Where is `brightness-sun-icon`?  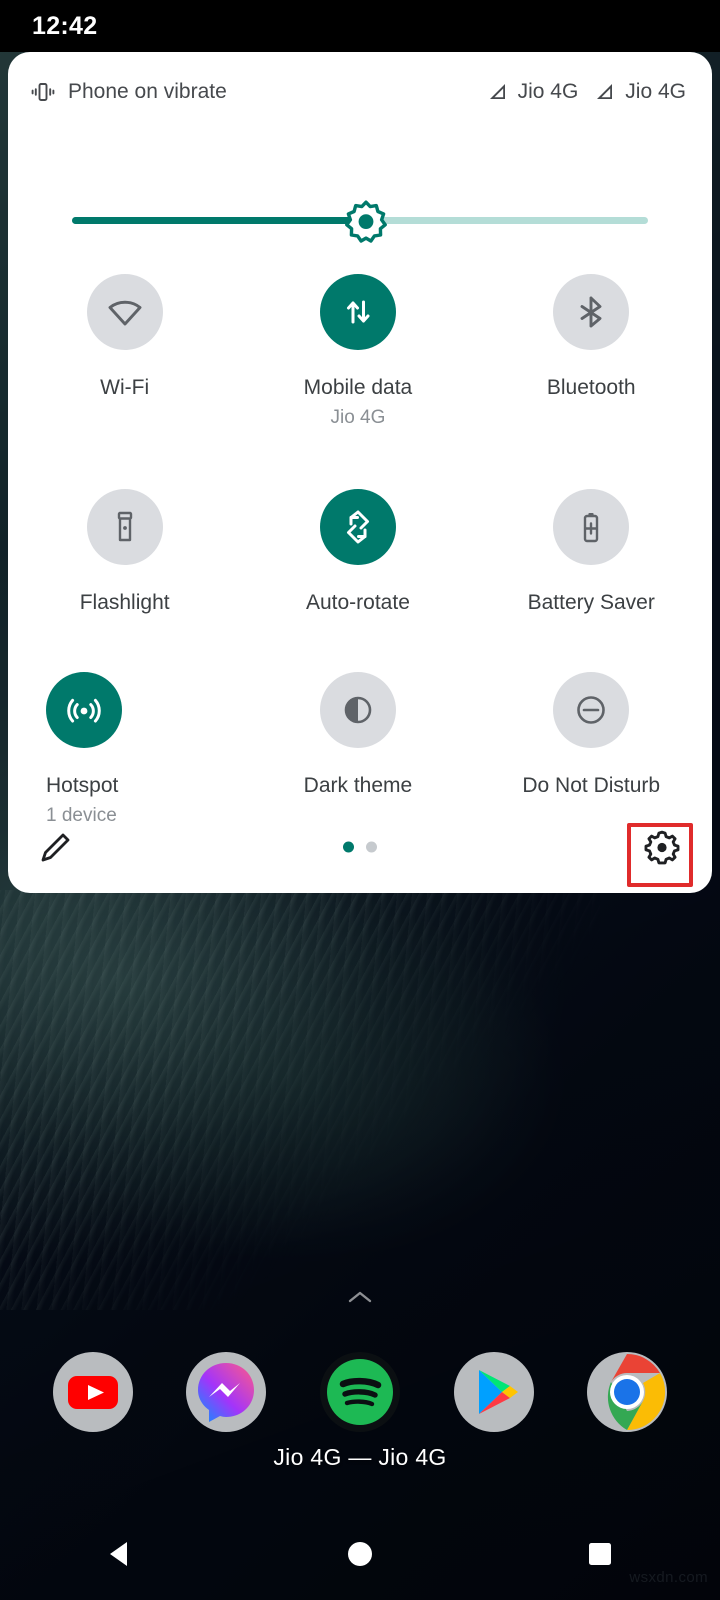
brightness-sun-icon is located at coordinates (366, 221).